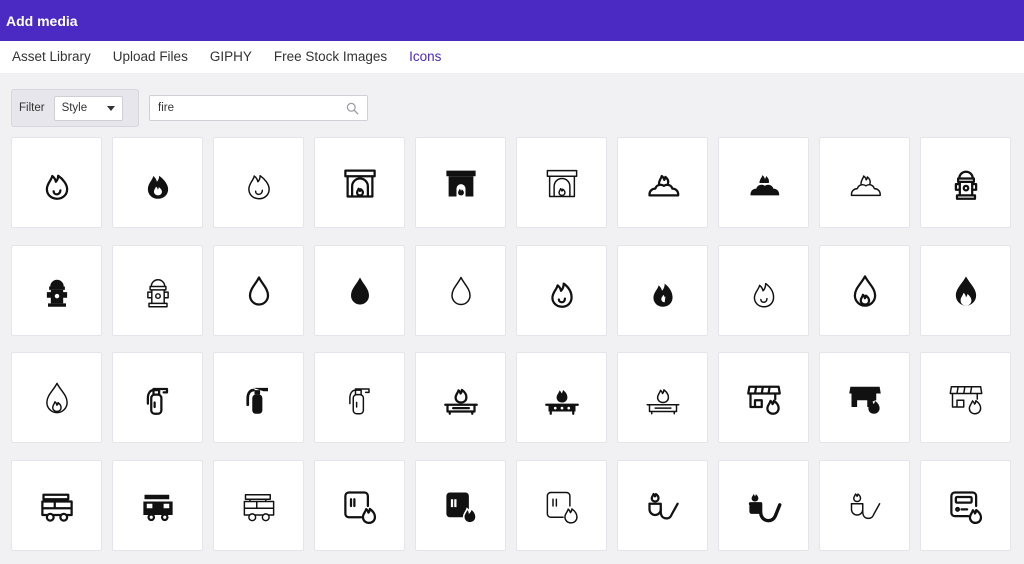 The image size is (1024, 564). Describe the element at coordinates (663, 185) in the screenshot. I see `campfire-outline-icon` at that location.